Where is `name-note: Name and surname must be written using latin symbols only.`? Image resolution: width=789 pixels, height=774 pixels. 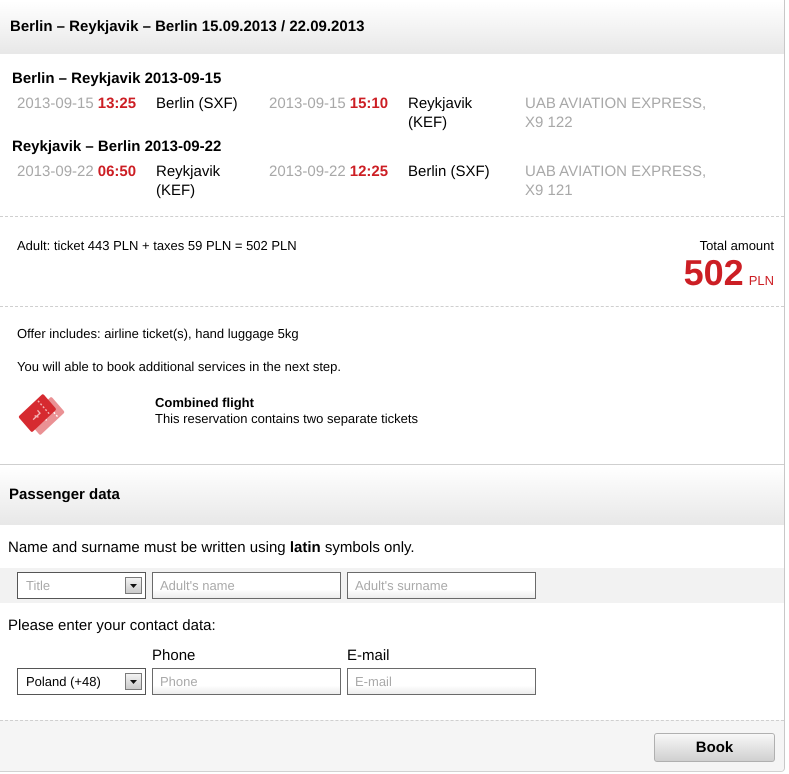
name-note: Name and surname must be written using latin symbols only. is located at coordinates (211, 547).